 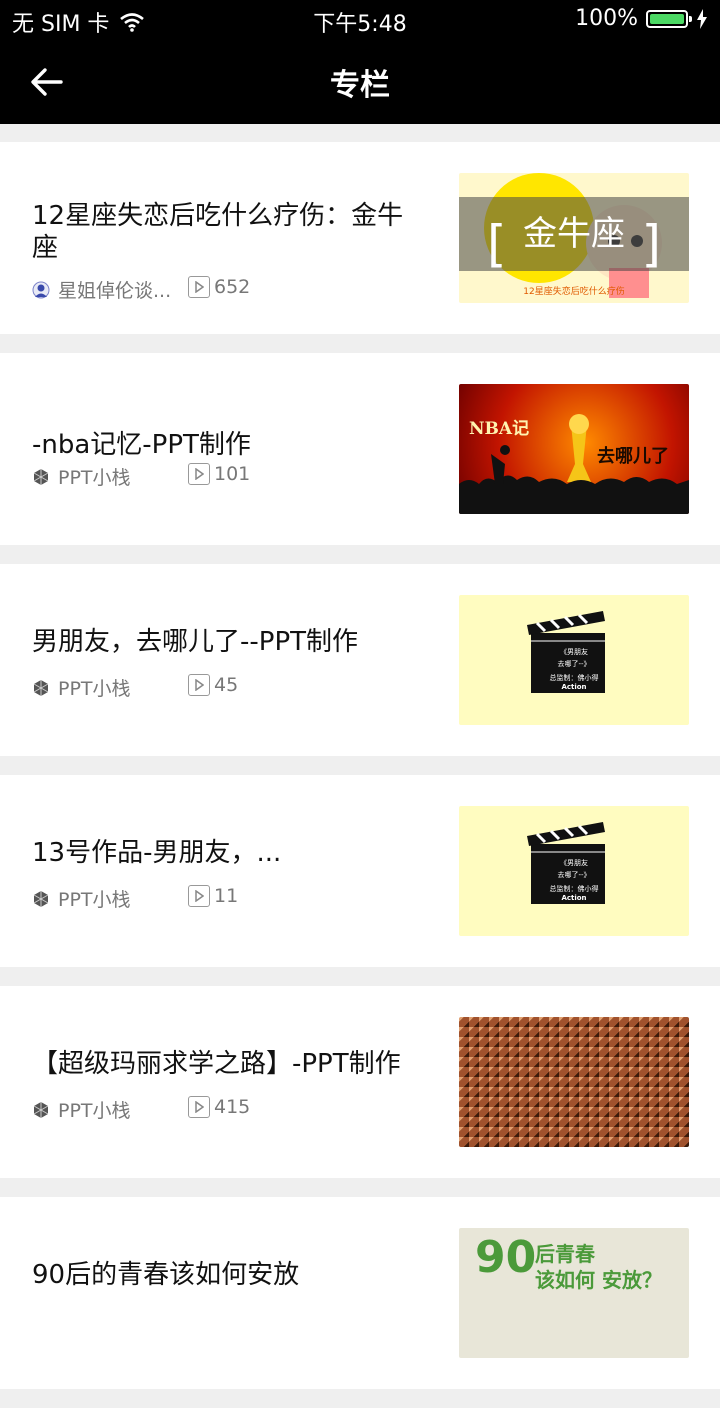 What do you see at coordinates (702, 18) in the screenshot?
I see `charging-bolt-icon` at bounding box center [702, 18].